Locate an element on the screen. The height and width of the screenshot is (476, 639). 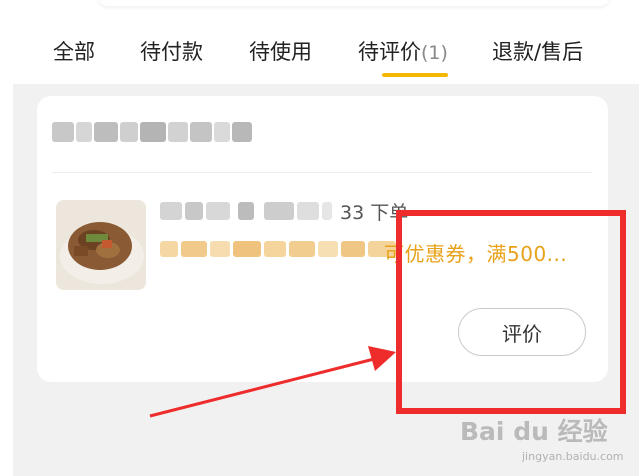
baidu-watermark: Bai du 经验 jingyan.baidu.com is located at coordinates (547, 439).